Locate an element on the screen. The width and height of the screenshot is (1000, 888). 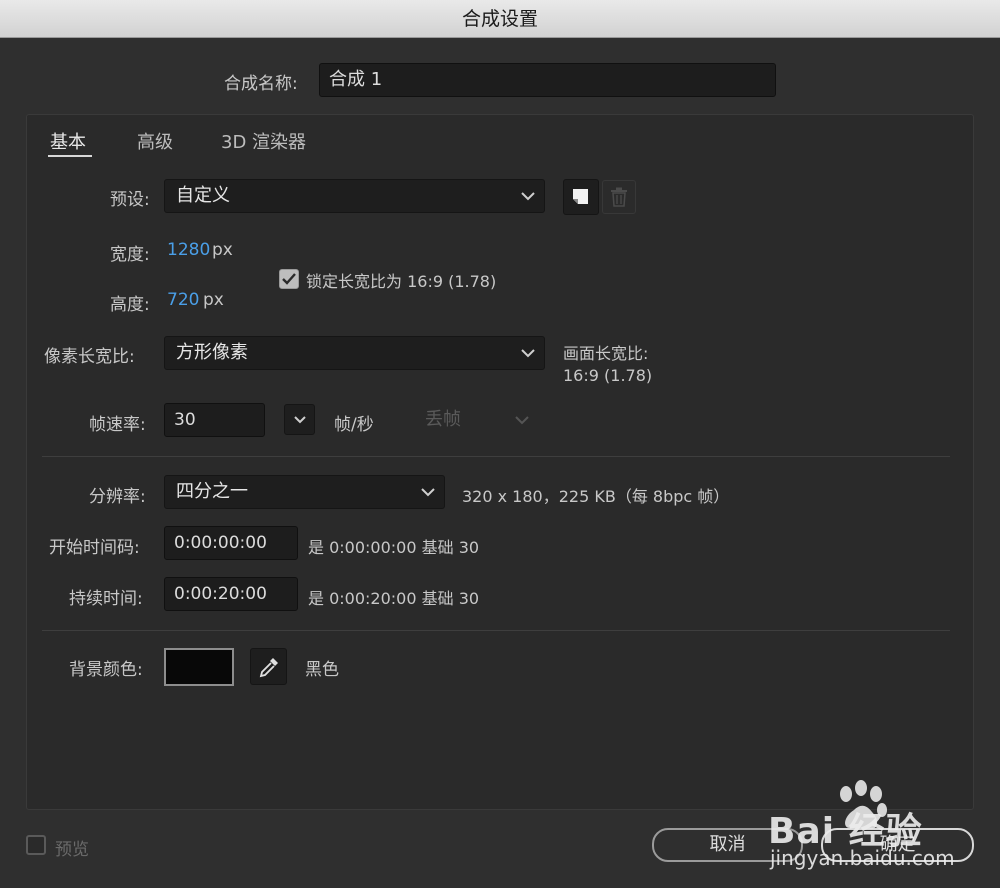
eyedropper-icon is located at coordinates (268, 667).